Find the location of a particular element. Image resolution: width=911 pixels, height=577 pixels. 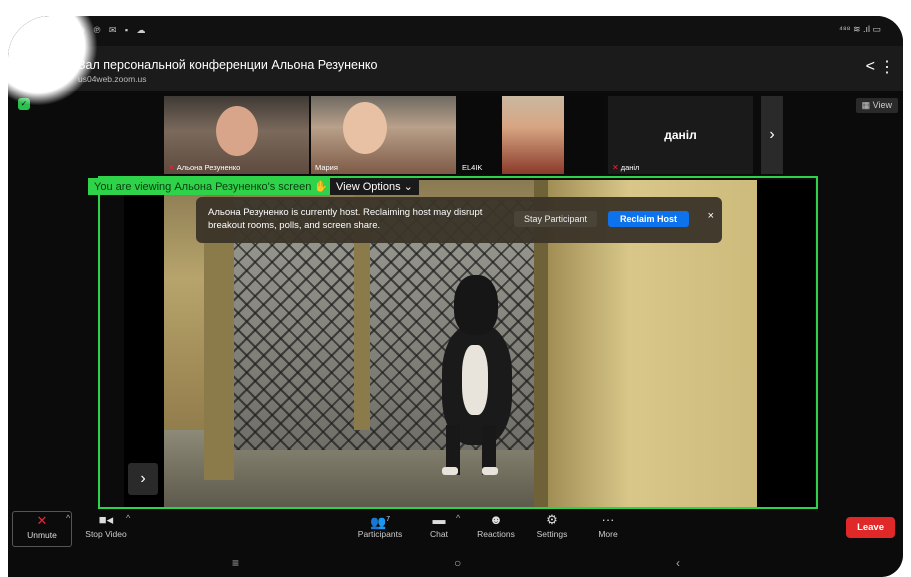

participant-name: EL4IK is located at coordinates (472, 167).